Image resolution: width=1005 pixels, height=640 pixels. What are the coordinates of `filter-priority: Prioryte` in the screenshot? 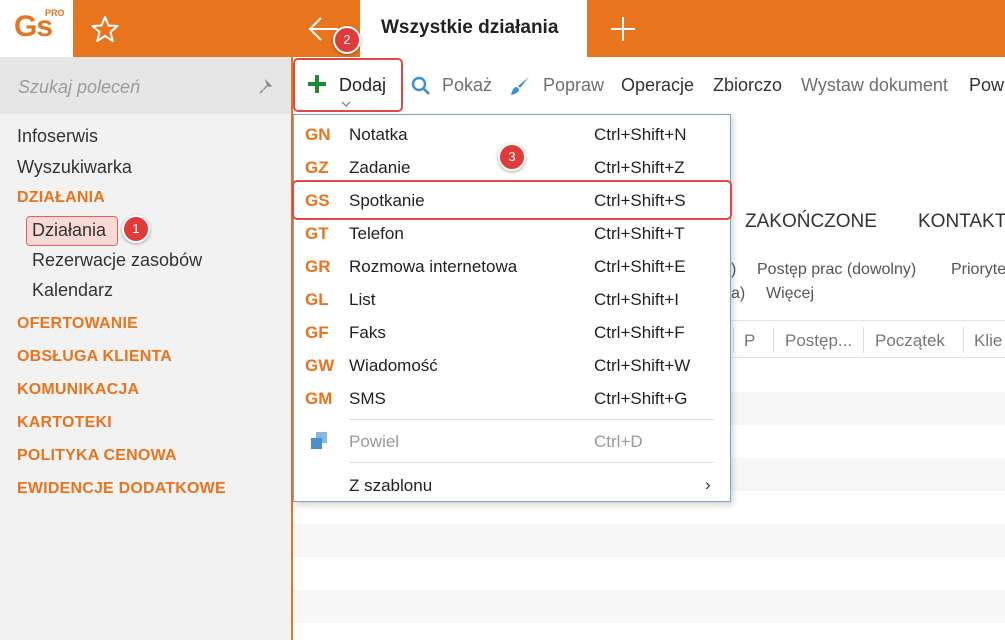 It's located at (978, 270).